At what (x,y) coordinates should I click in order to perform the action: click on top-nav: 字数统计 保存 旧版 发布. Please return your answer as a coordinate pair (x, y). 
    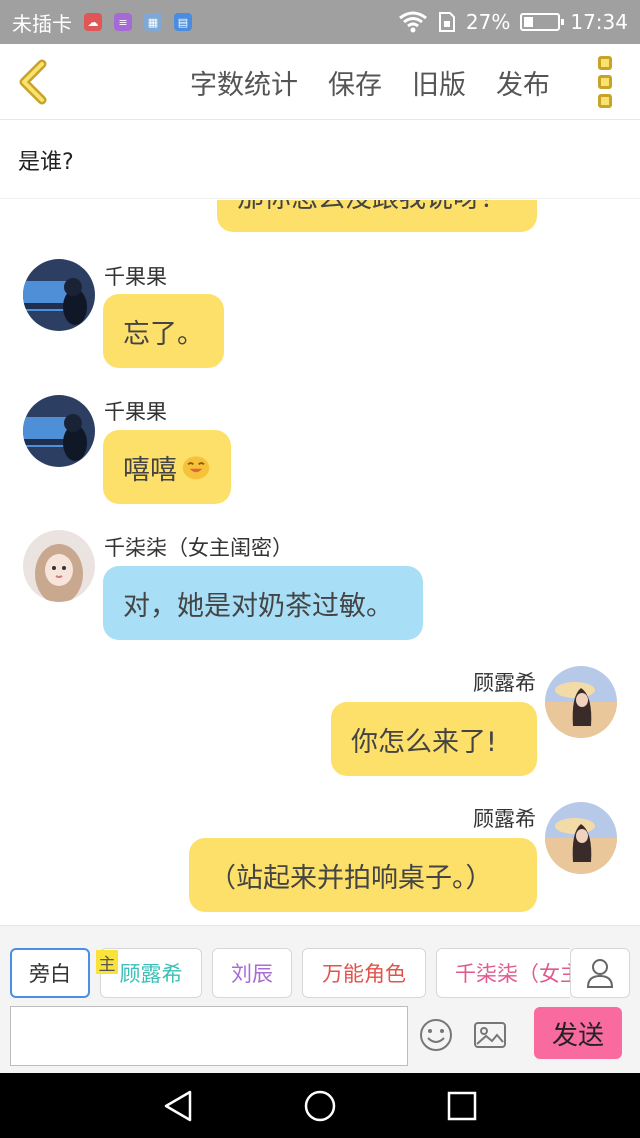
    Looking at the image, I should click on (320, 82).